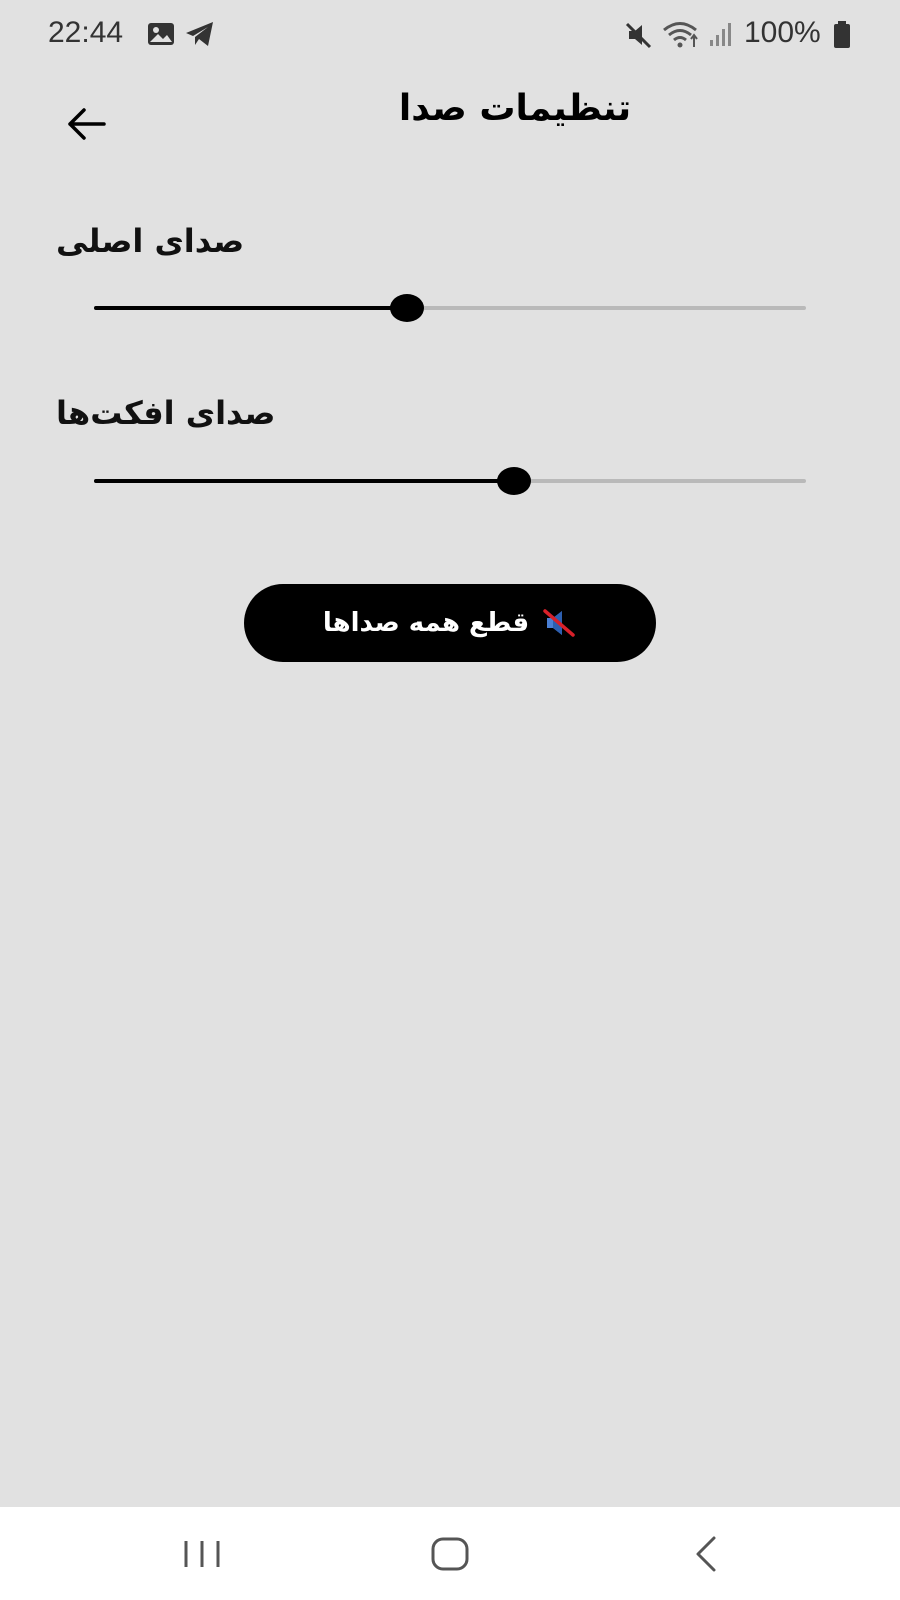 This screenshot has height=1600, width=900. I want to click on home-icon, so click(450, 1554).